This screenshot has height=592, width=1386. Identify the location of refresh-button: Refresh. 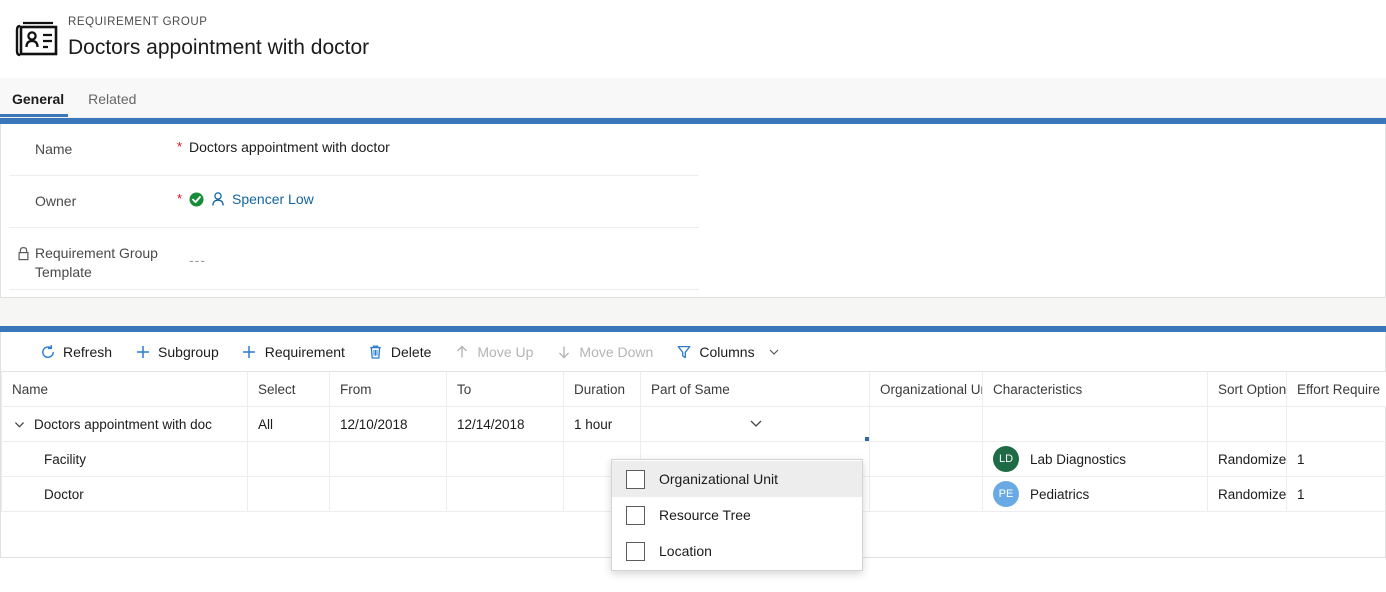
(82, 352).